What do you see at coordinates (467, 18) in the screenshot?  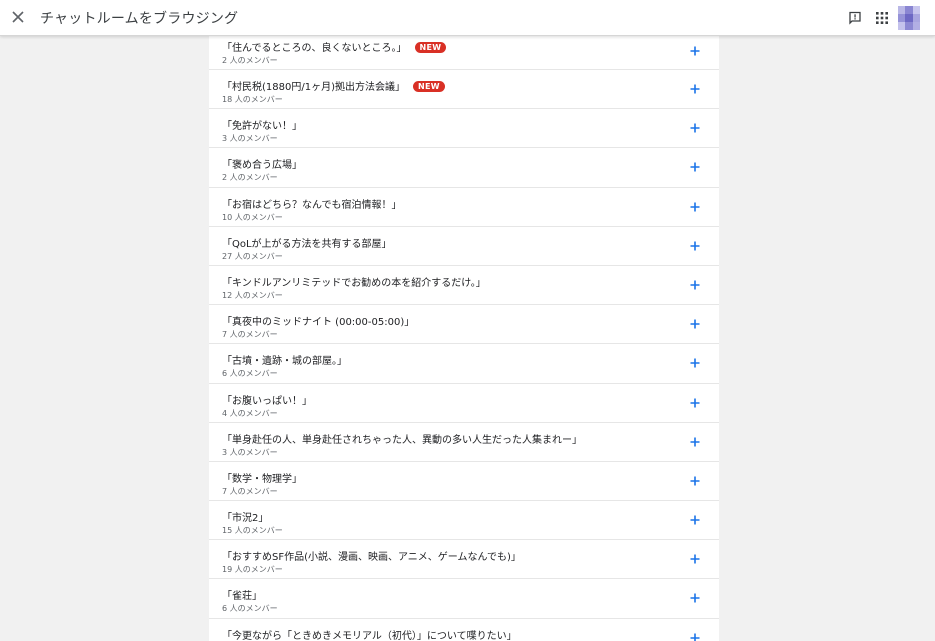 I see `top-app-bar: チャットルームをブラウジング` at bounding box center [467, 18].